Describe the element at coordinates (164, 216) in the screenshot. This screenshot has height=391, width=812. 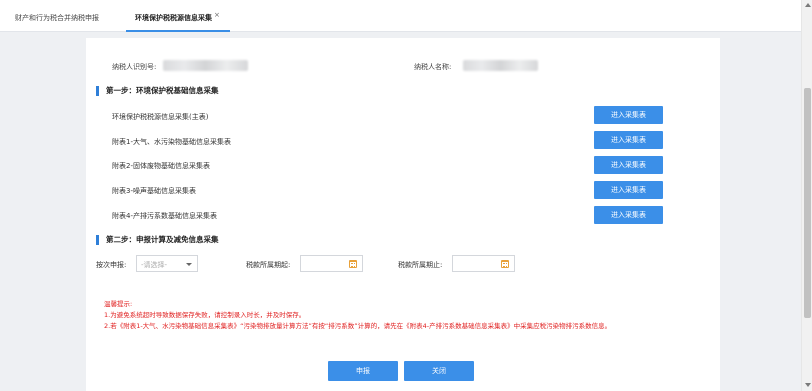
I see `row-label-appendix4: 附表4-产排污系数基础信息采集表` at that location.